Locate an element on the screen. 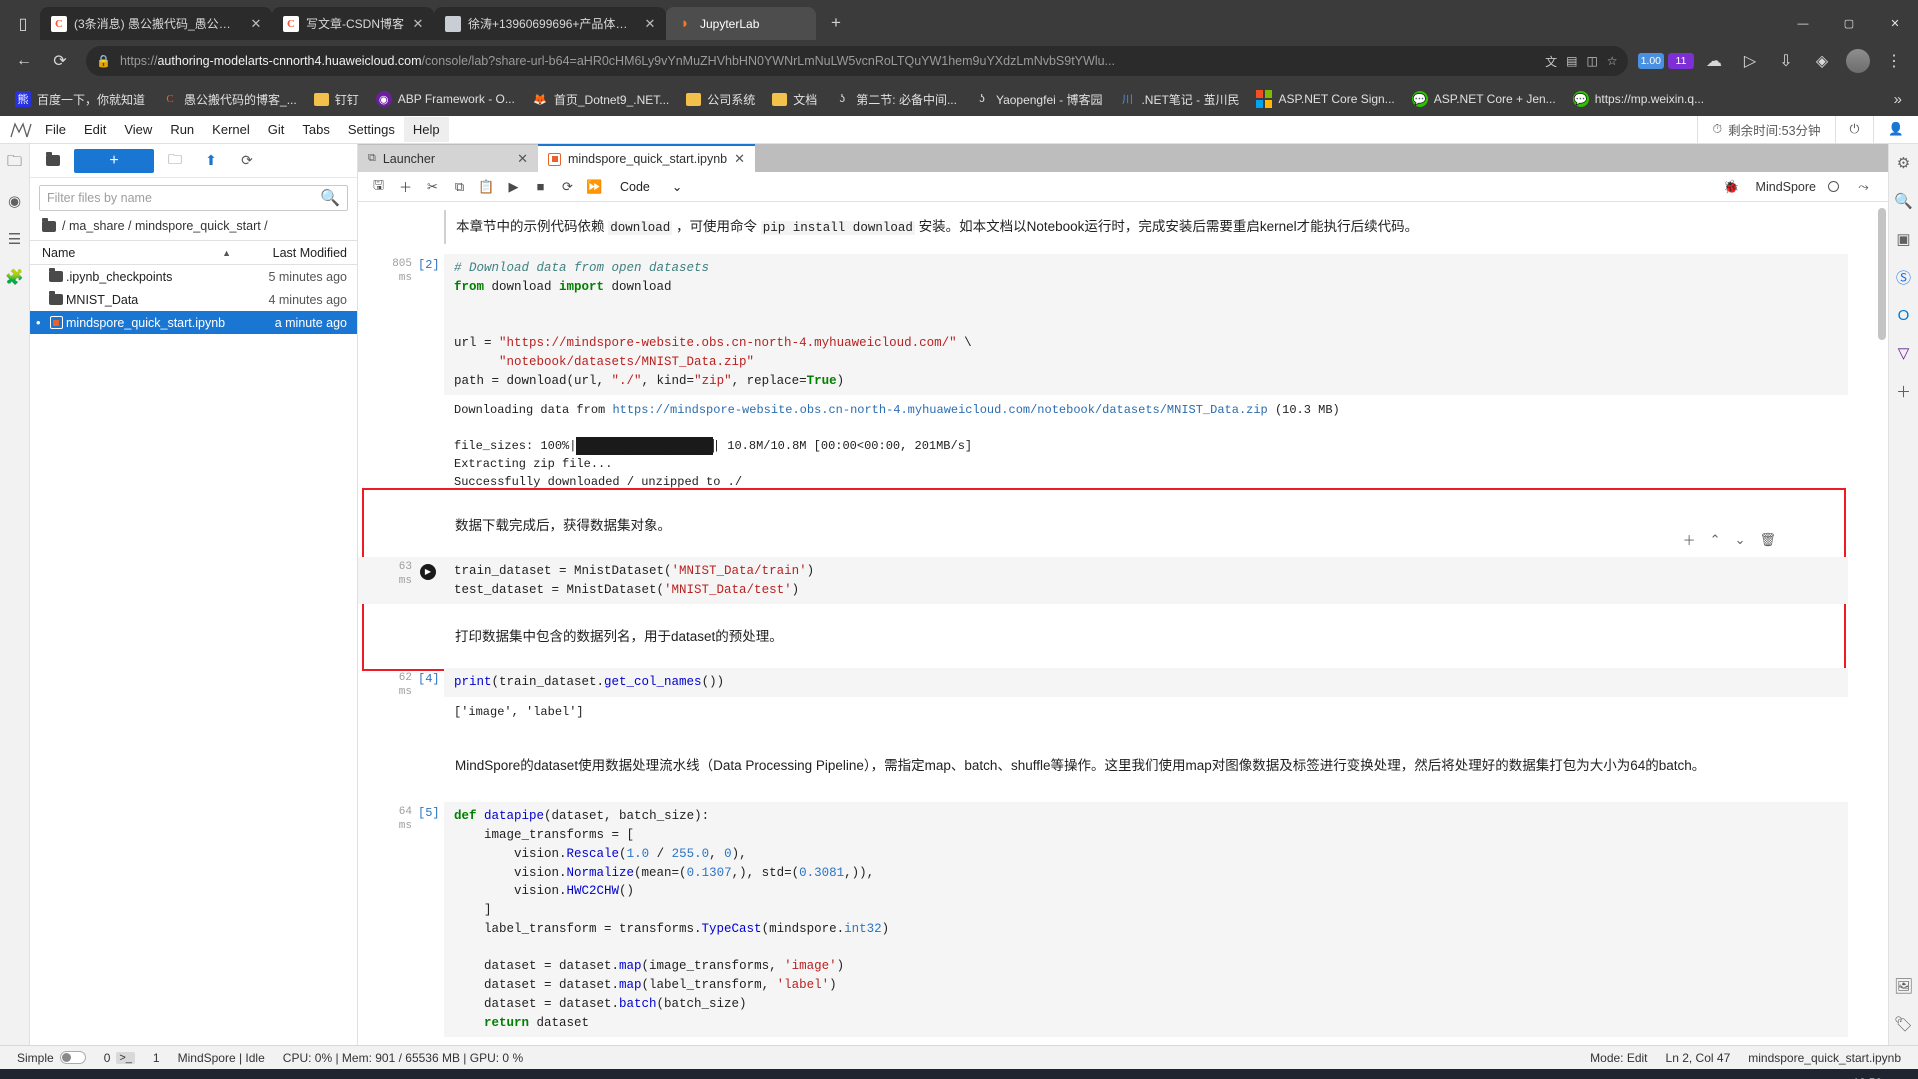 The image size is (1918, 1079). tab-launcher: ⧉ Launcher ✕ is located at coordinates (448, 158).